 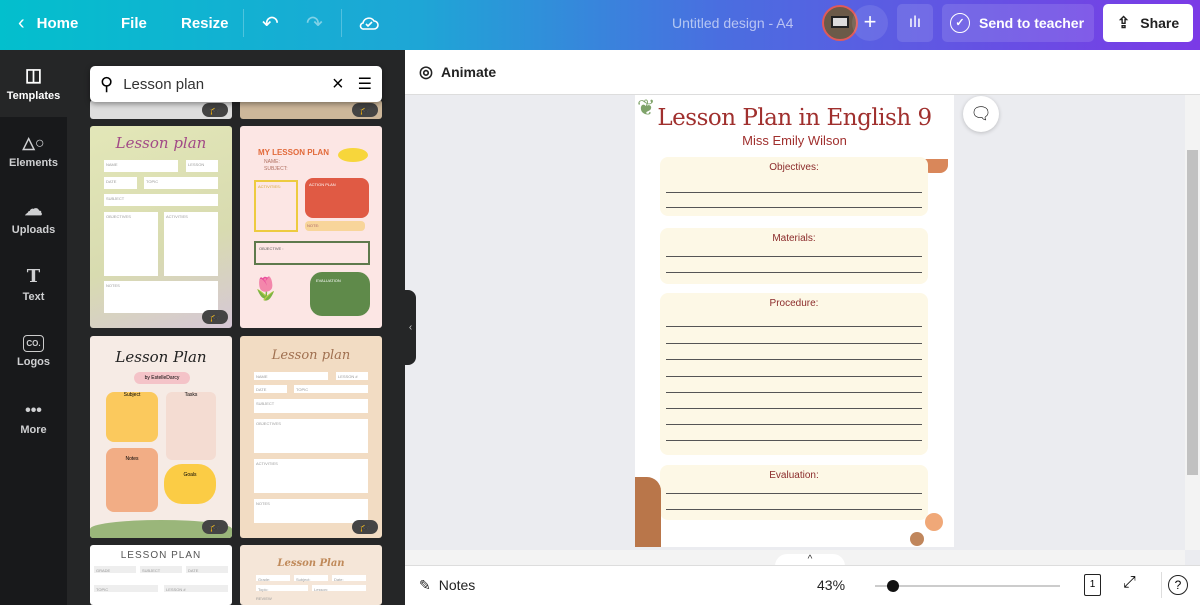 I want to click on page-number: 1, so click(x=1092, y=584).